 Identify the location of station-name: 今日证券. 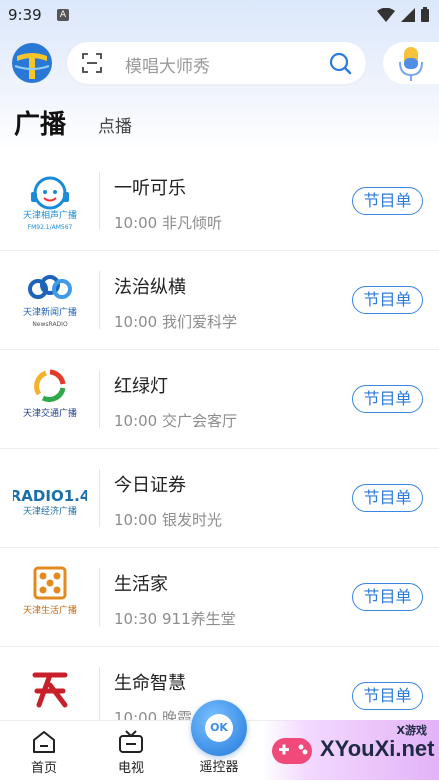
(150, 485).